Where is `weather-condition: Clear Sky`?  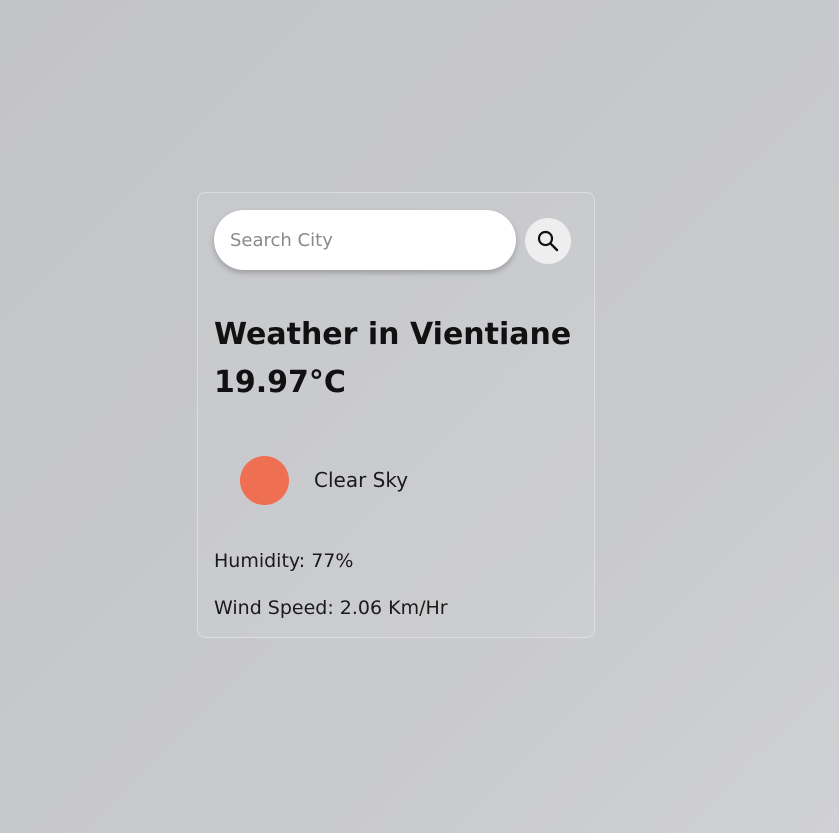 weather-condition: Clear Sky is located at coordinates (324, 480).